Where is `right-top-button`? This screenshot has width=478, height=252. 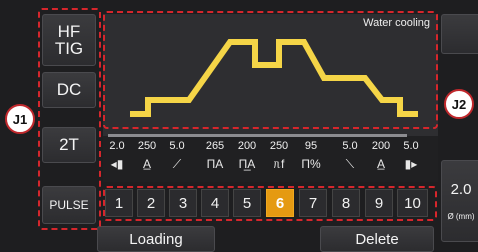 right-top-button is located at coordinates (459, 34).